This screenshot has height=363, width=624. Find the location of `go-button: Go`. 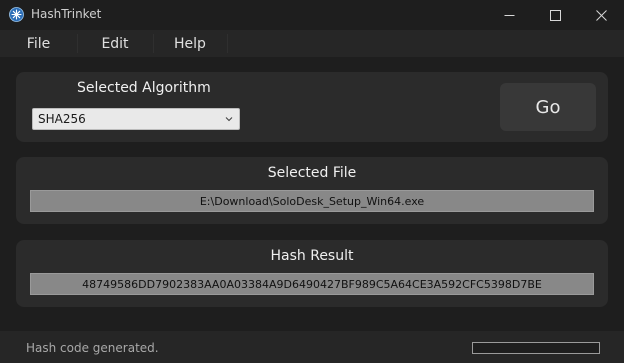

go-button: Go is located at coordinates (548, 107).